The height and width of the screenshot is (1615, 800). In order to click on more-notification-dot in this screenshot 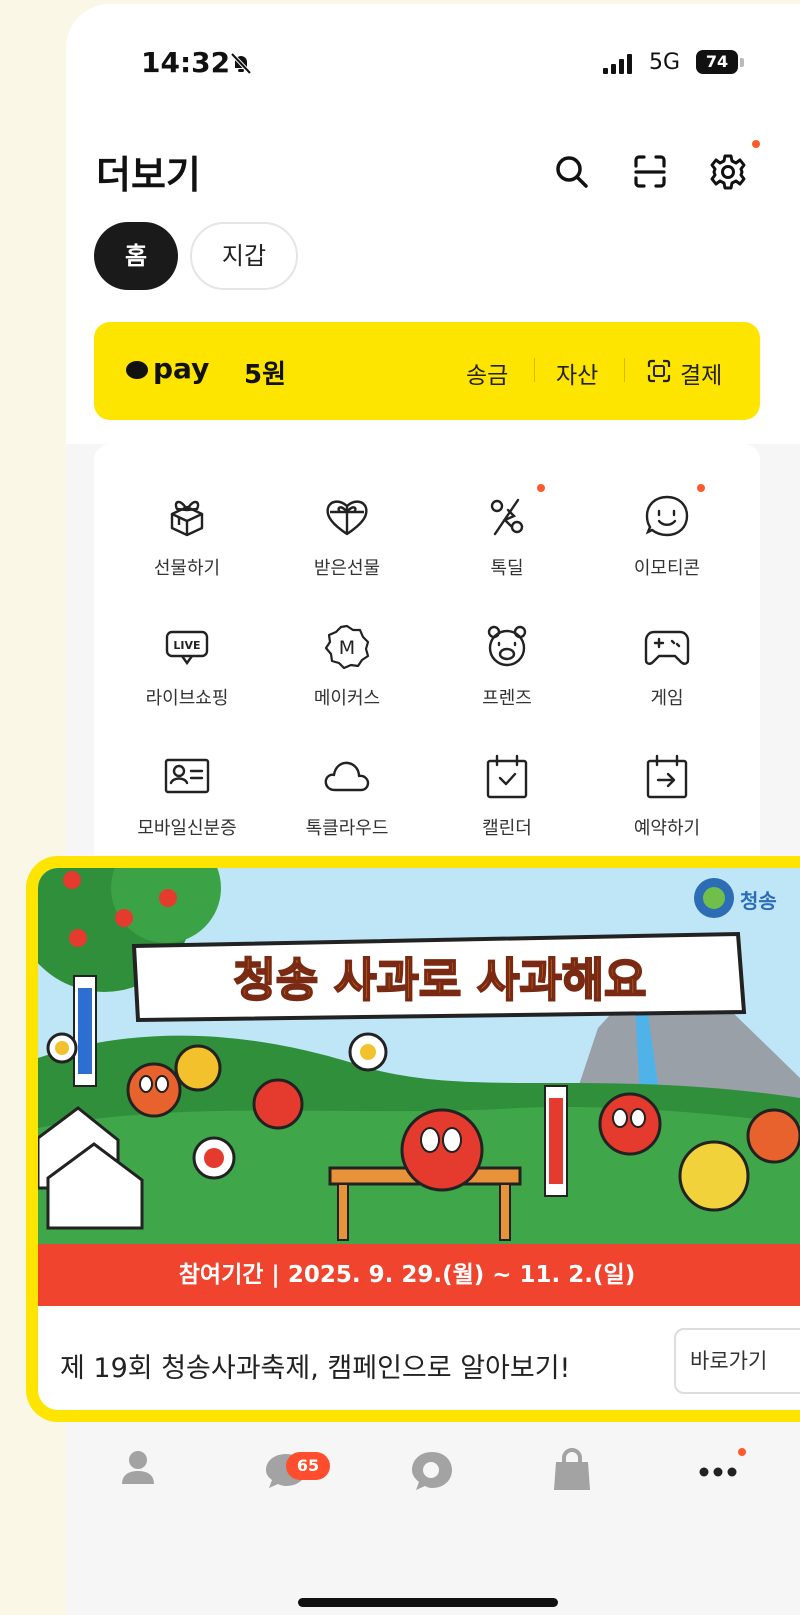, I will do `click(742, 1452)`.